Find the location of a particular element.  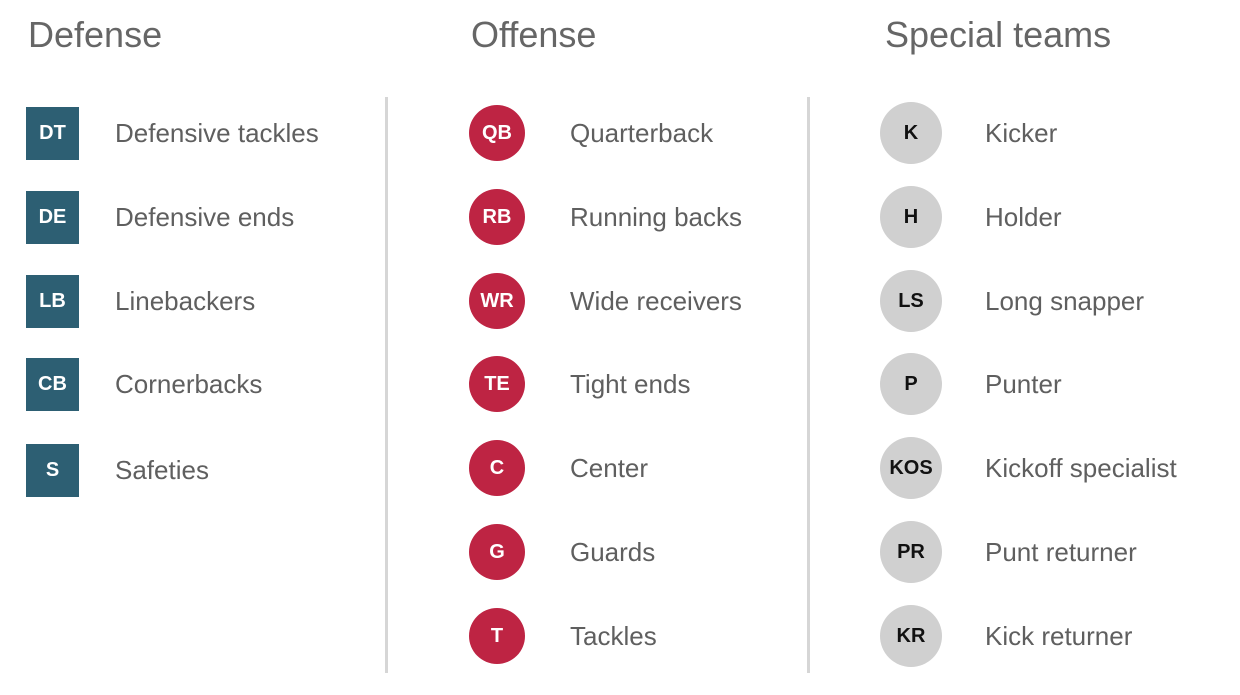

position-label: Kicker is located at coordinates (1021, 132).